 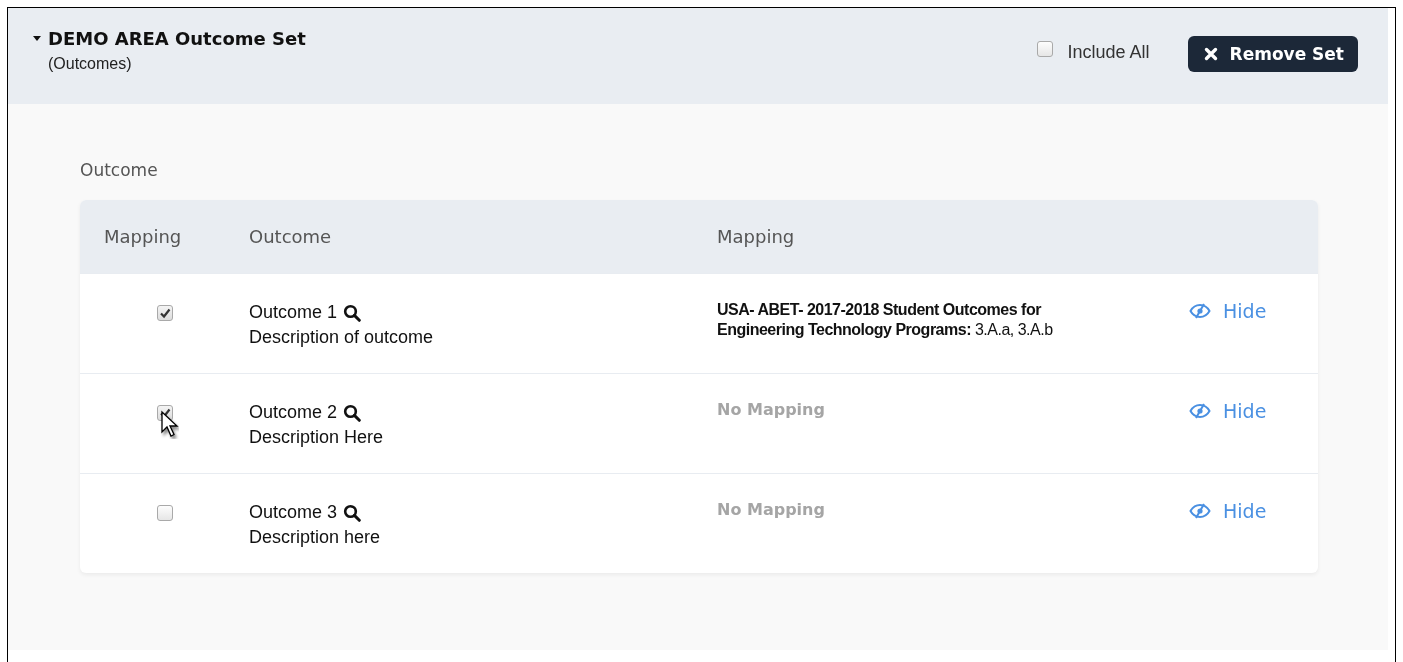 What do you see at coordinates (315, 537) in the screenshot?
I see `outcome-description: Description here` at bounding box center [315, 537].